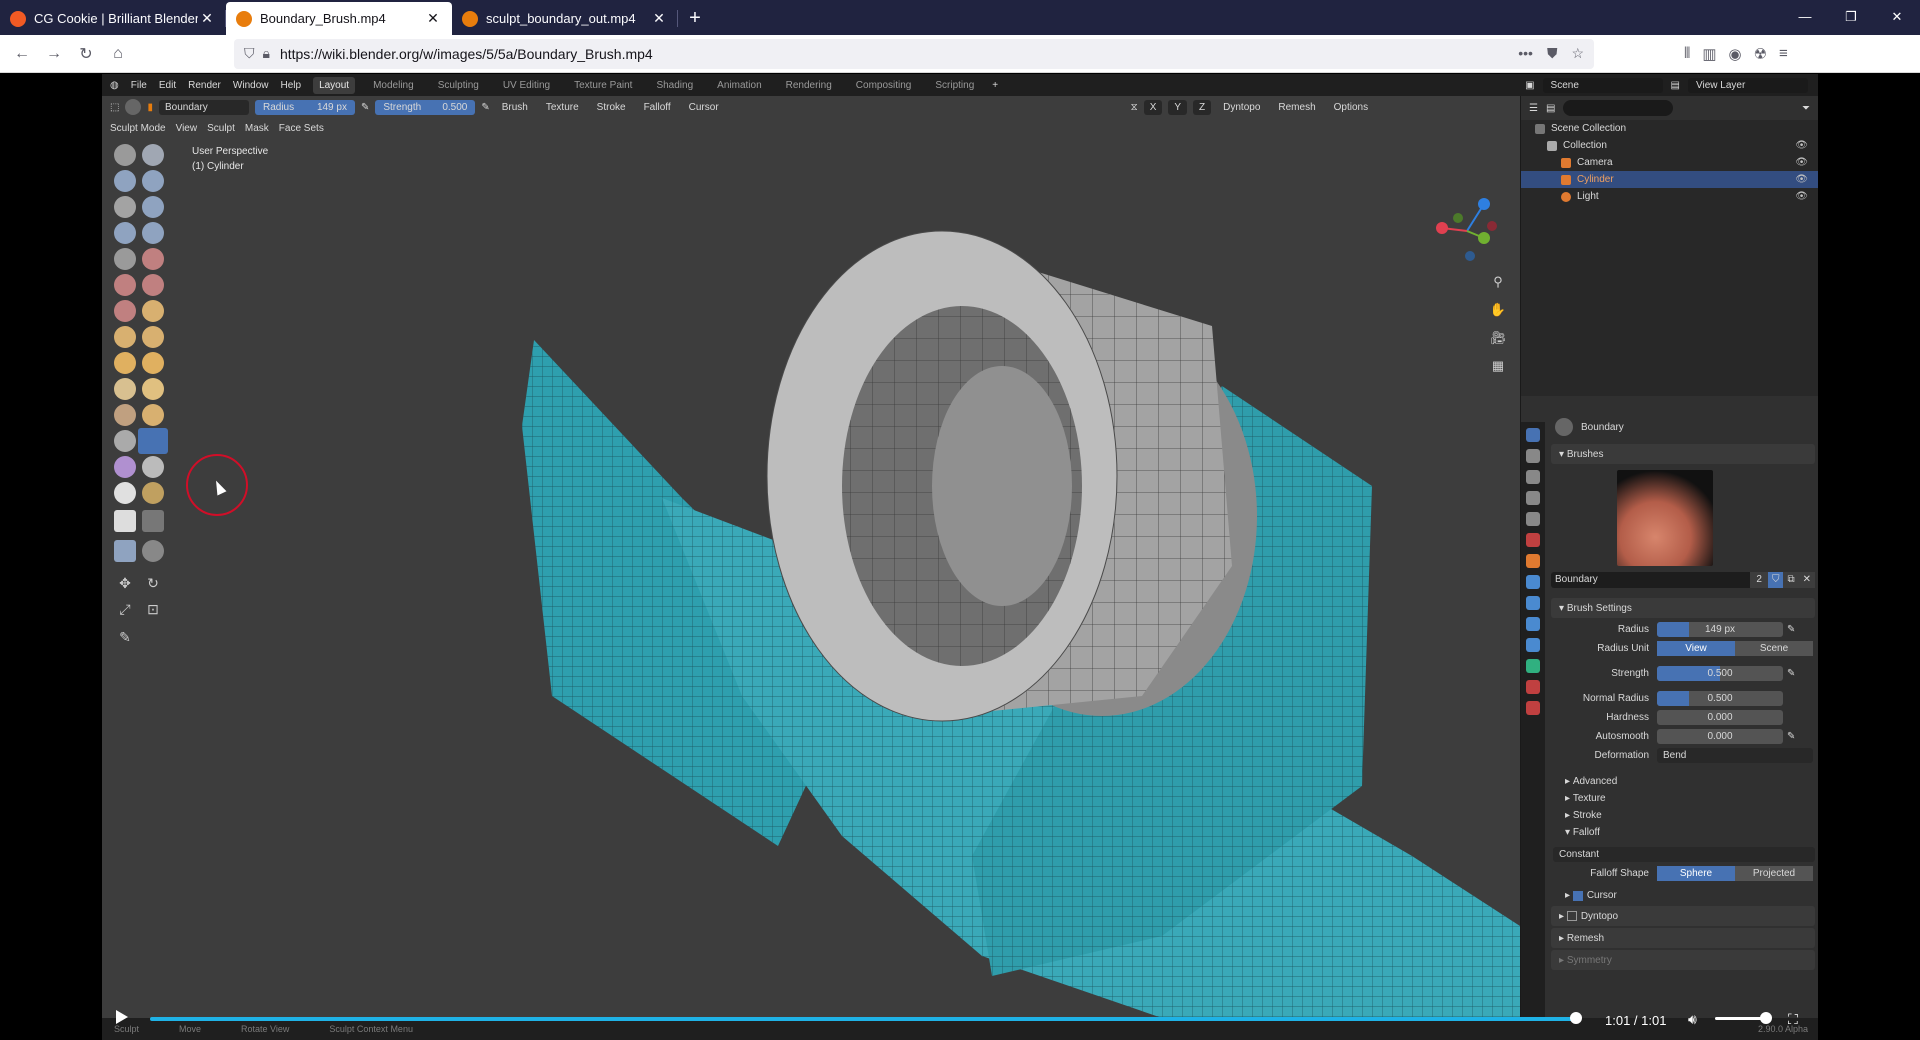 The height and width of the screenshot is (1040, 1920). What do you see at coordinates (125, 609) in the screenshot?
I see `scale-icon: ⤢` at bounding box center [125, 609].